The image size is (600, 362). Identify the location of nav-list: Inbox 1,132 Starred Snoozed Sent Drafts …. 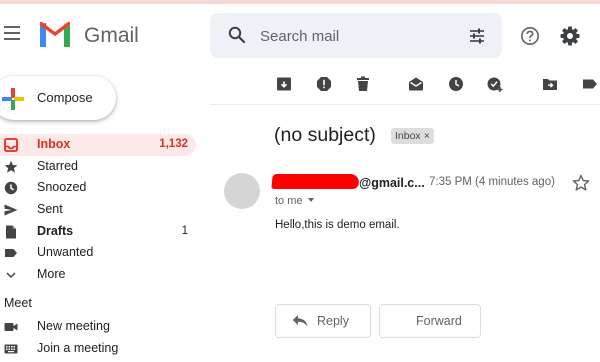
(98, 210).